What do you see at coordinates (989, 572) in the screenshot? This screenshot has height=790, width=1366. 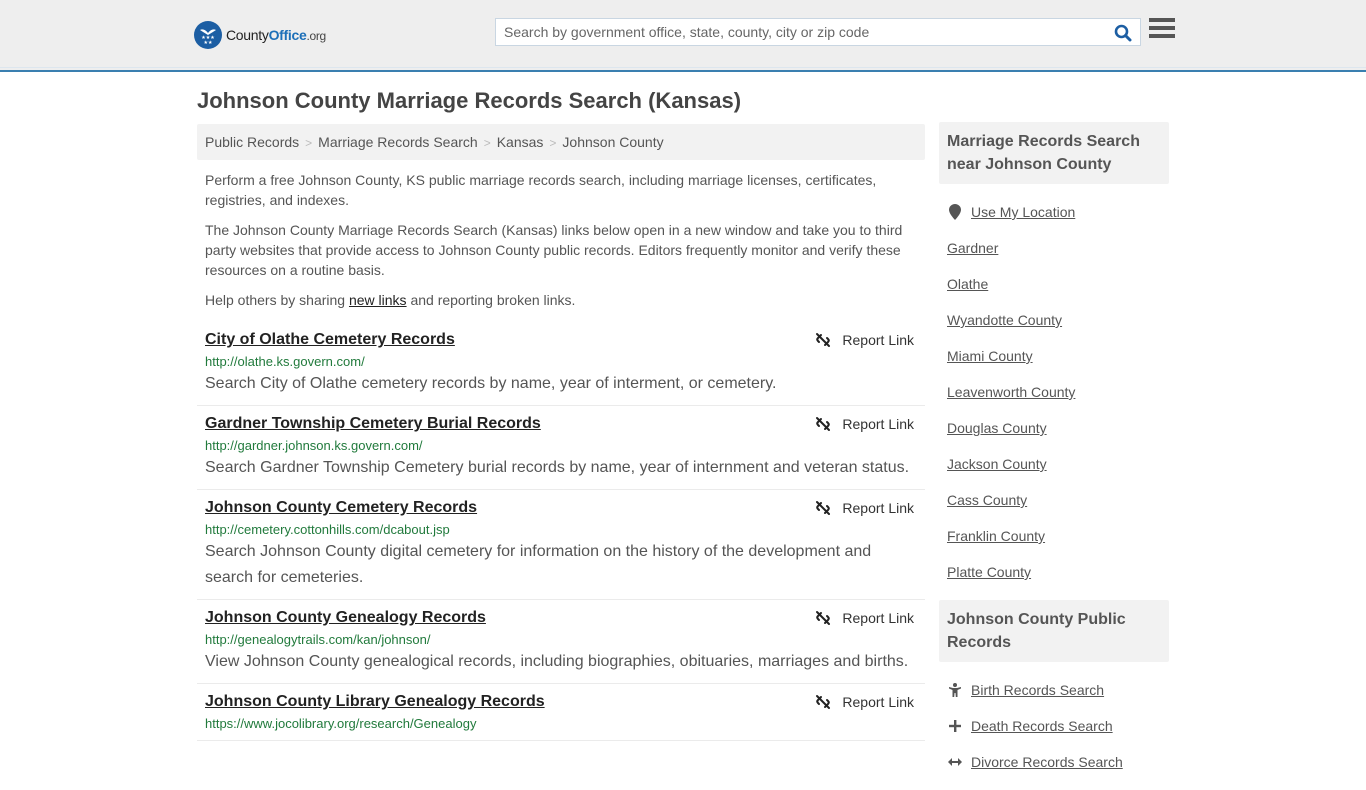 I see `nearby-link-platte-county: Platte County` at bounding box center [989, 572].